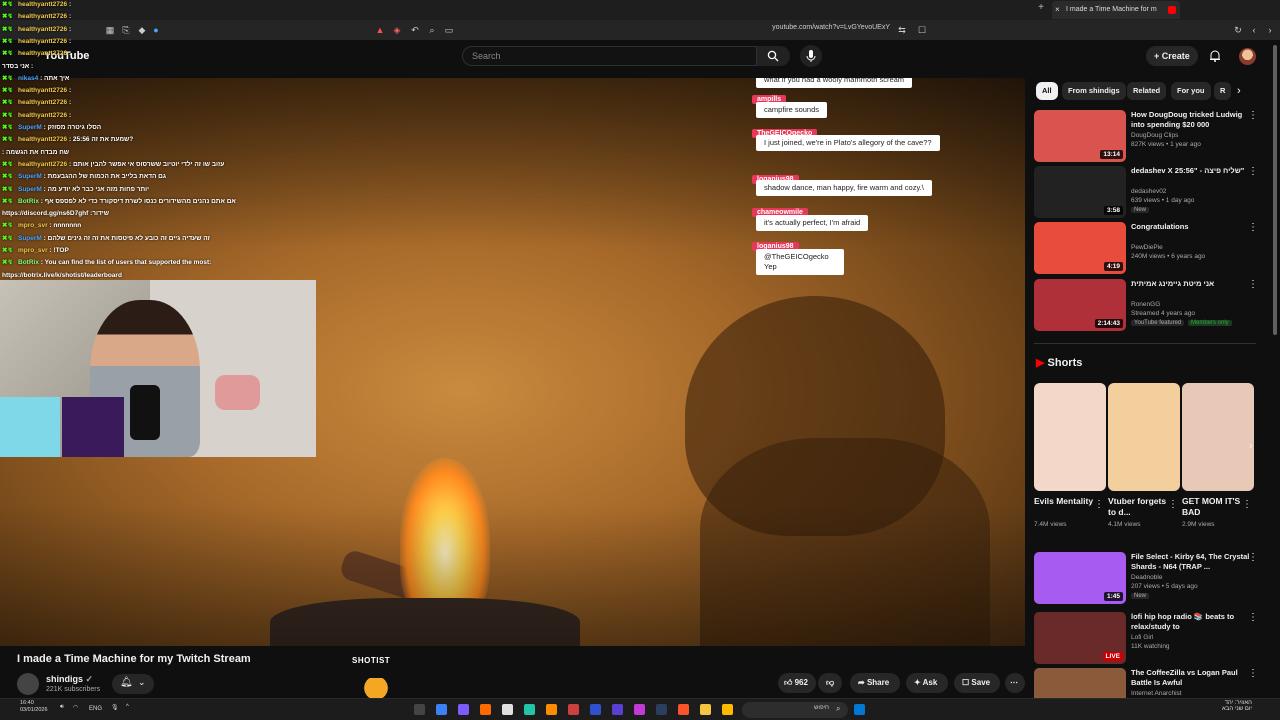 This screenshot has height=720, width=1280. I want to click on channel-link: Deadnoble, so click(1146, 577).